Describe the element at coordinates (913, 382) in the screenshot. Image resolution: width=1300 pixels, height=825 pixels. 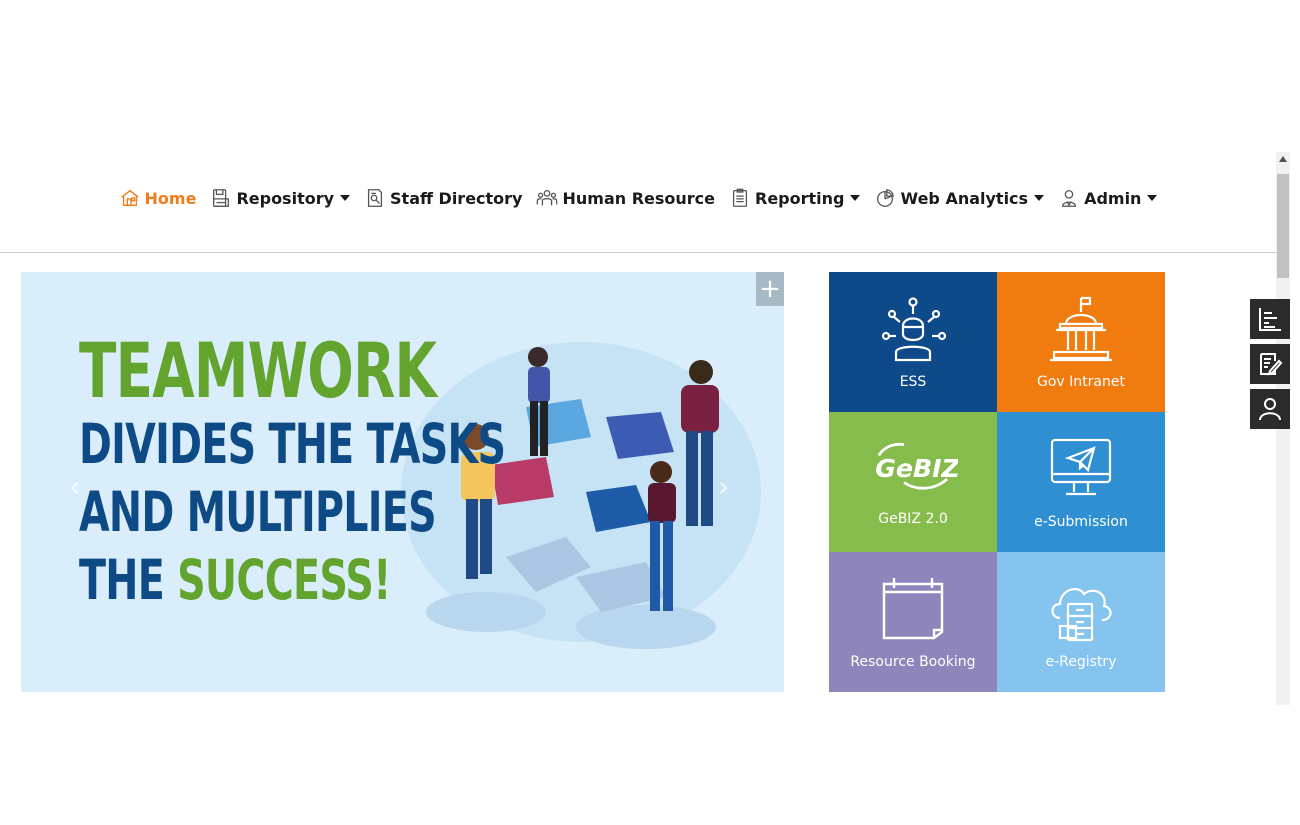
I see `tile-ess-label: ESS` at that location.